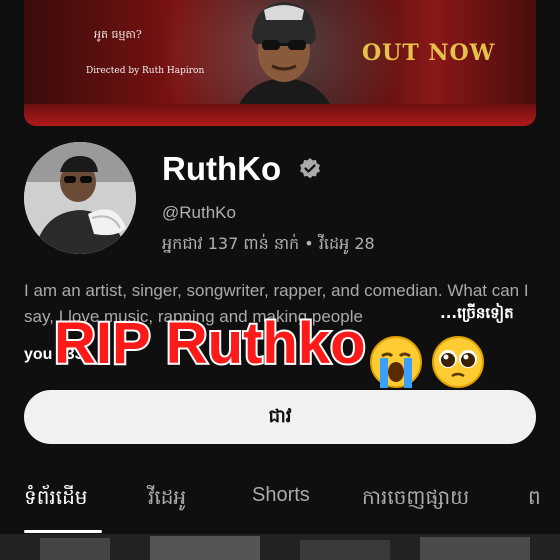 The height and width of the screenshot is (560, 560). I want to click on tab-shorts: Shorts, so click(281, 495).